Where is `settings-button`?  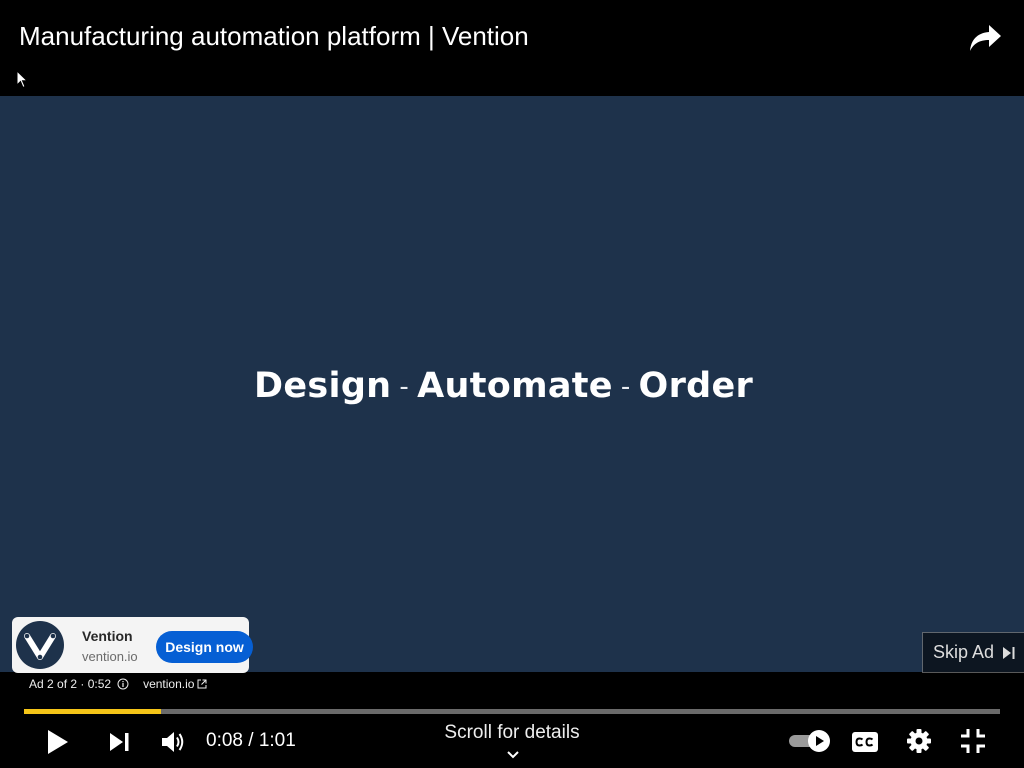
settings-button is located at coordinates (919, 741).